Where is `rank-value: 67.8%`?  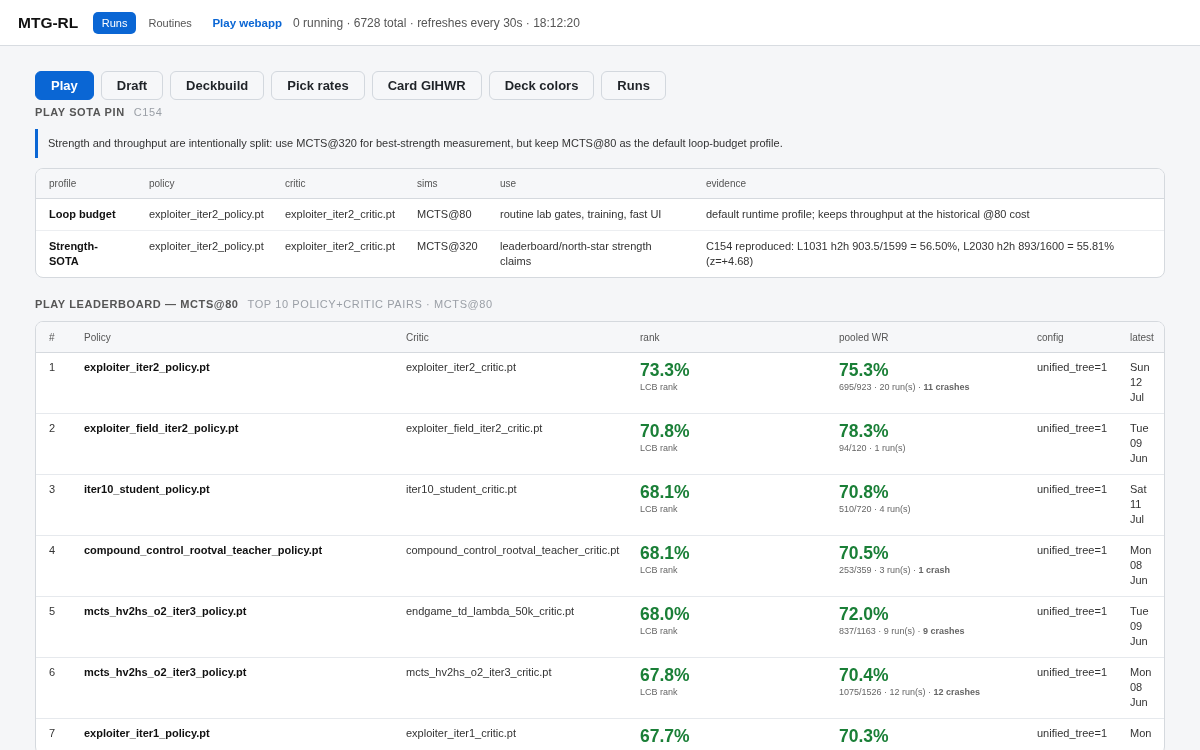
rank-value: 67.8% is located at coordinates (665, 675).